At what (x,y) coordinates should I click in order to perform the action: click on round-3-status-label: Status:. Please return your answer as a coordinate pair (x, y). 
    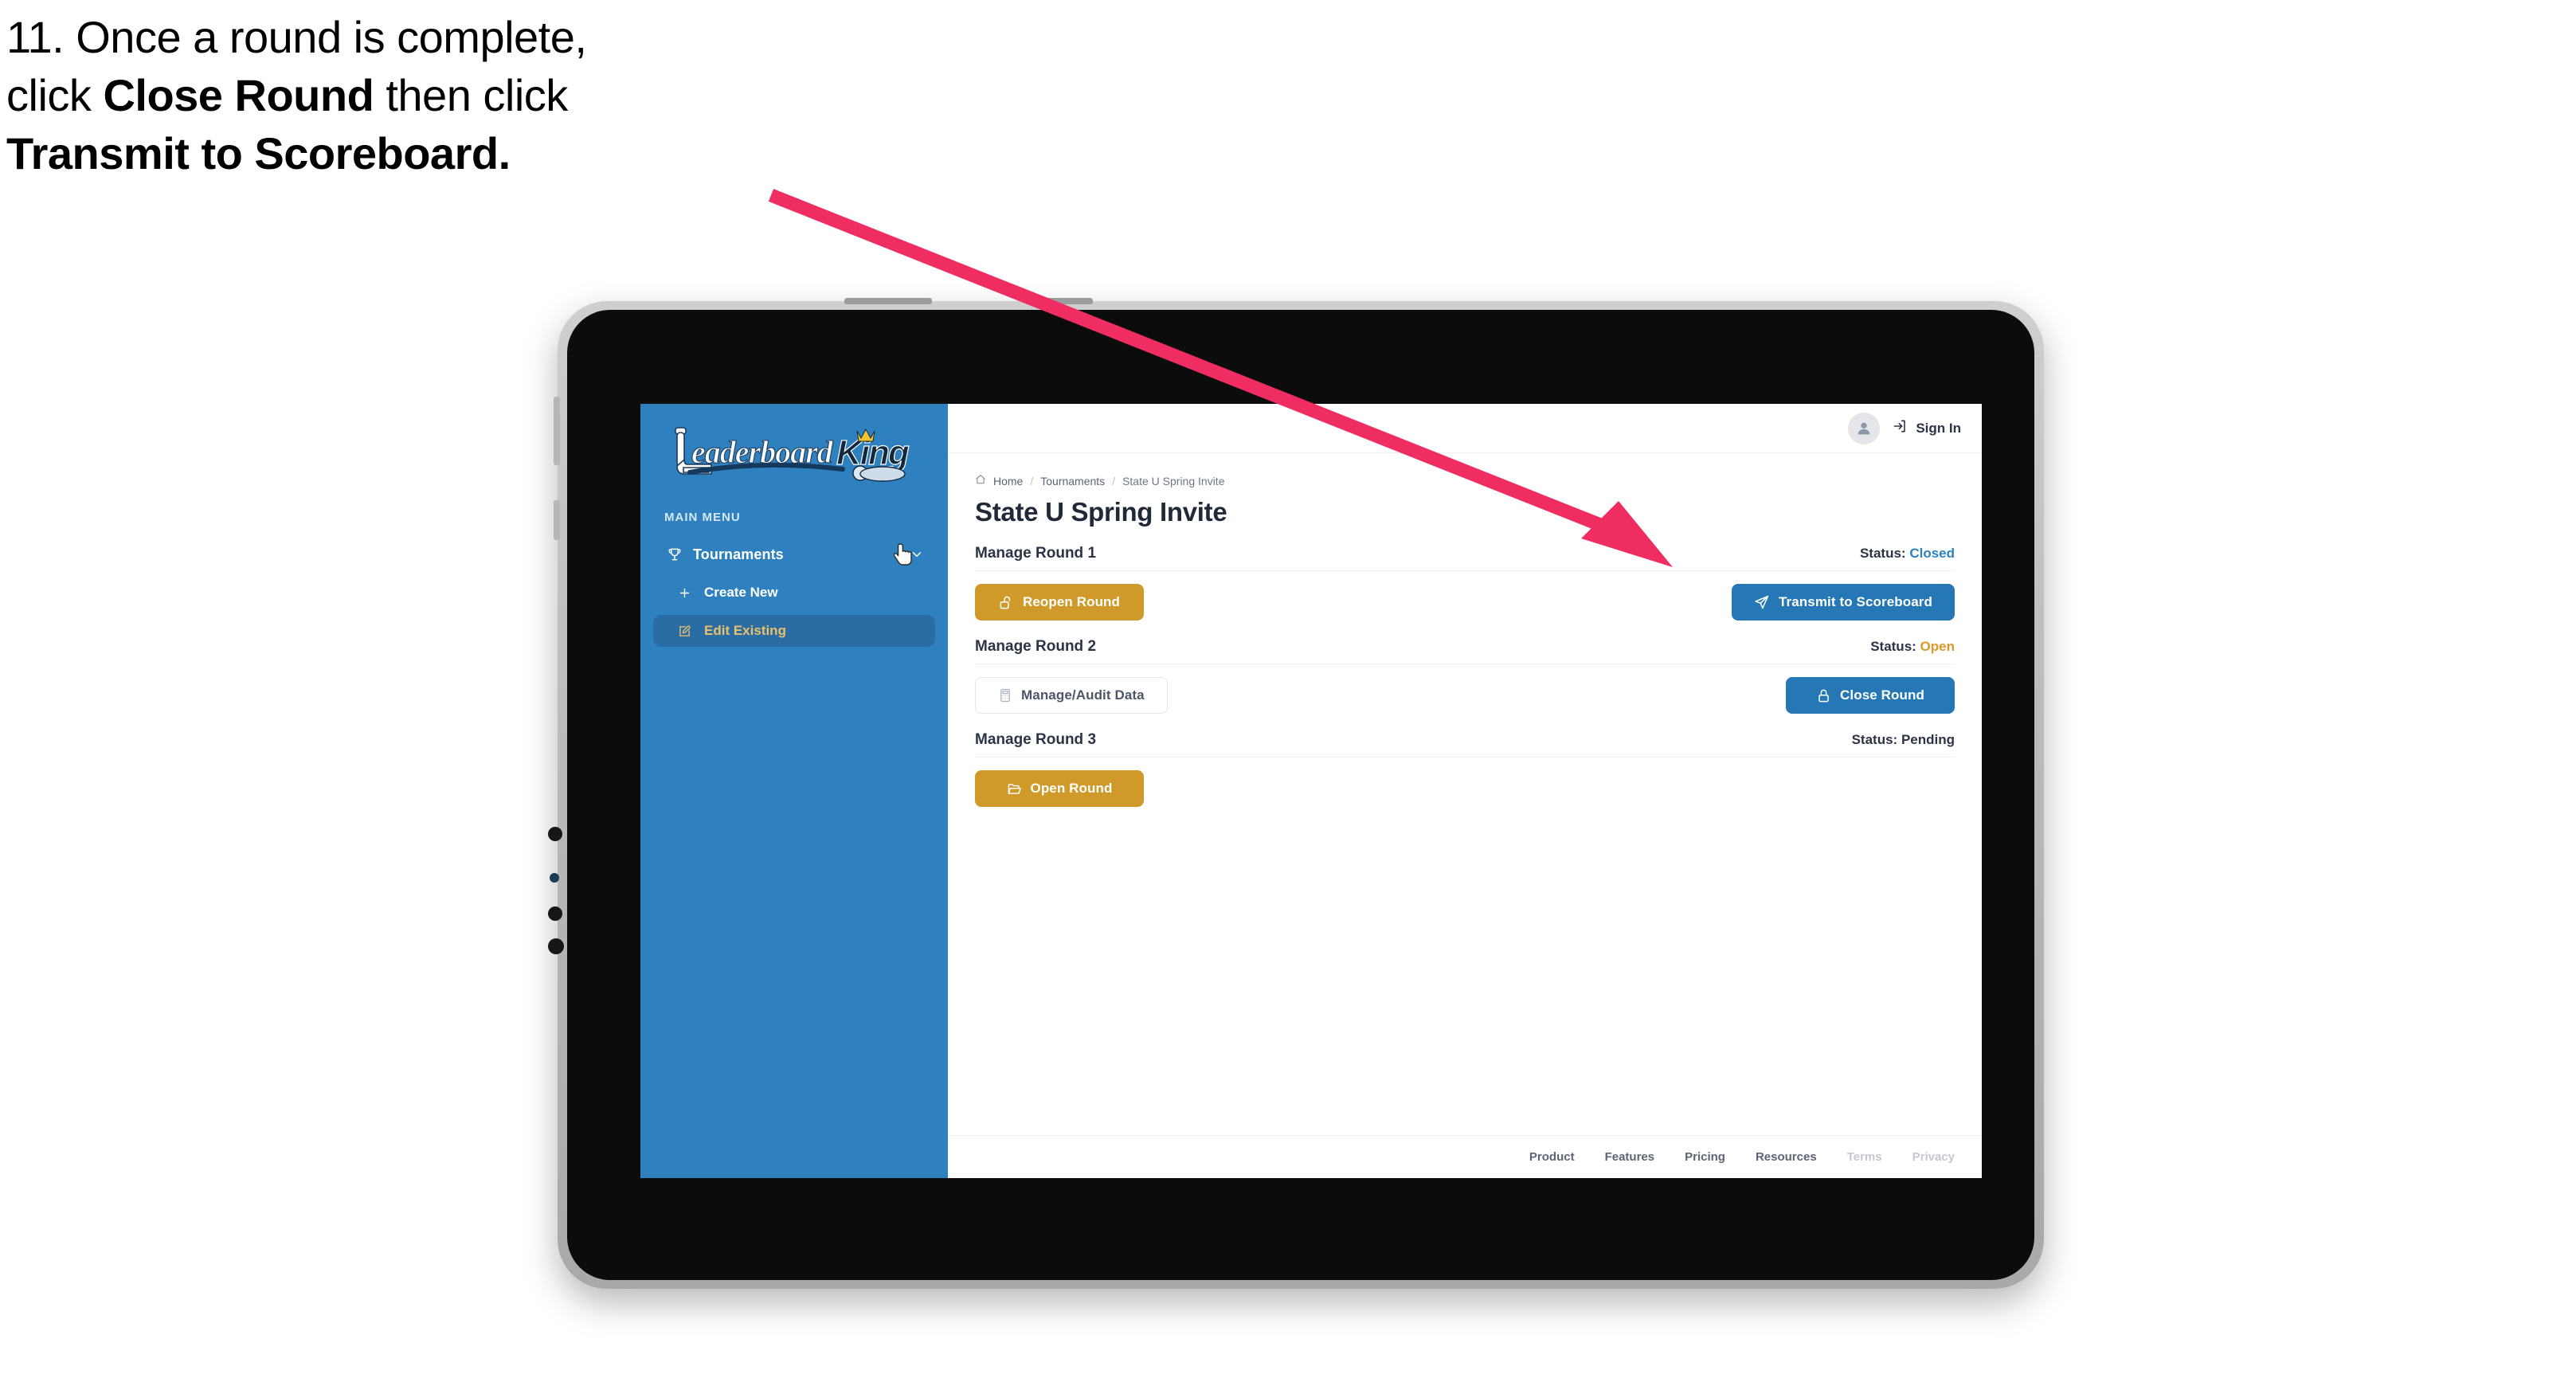
    Looking at the image, I should click on (1874, 739).